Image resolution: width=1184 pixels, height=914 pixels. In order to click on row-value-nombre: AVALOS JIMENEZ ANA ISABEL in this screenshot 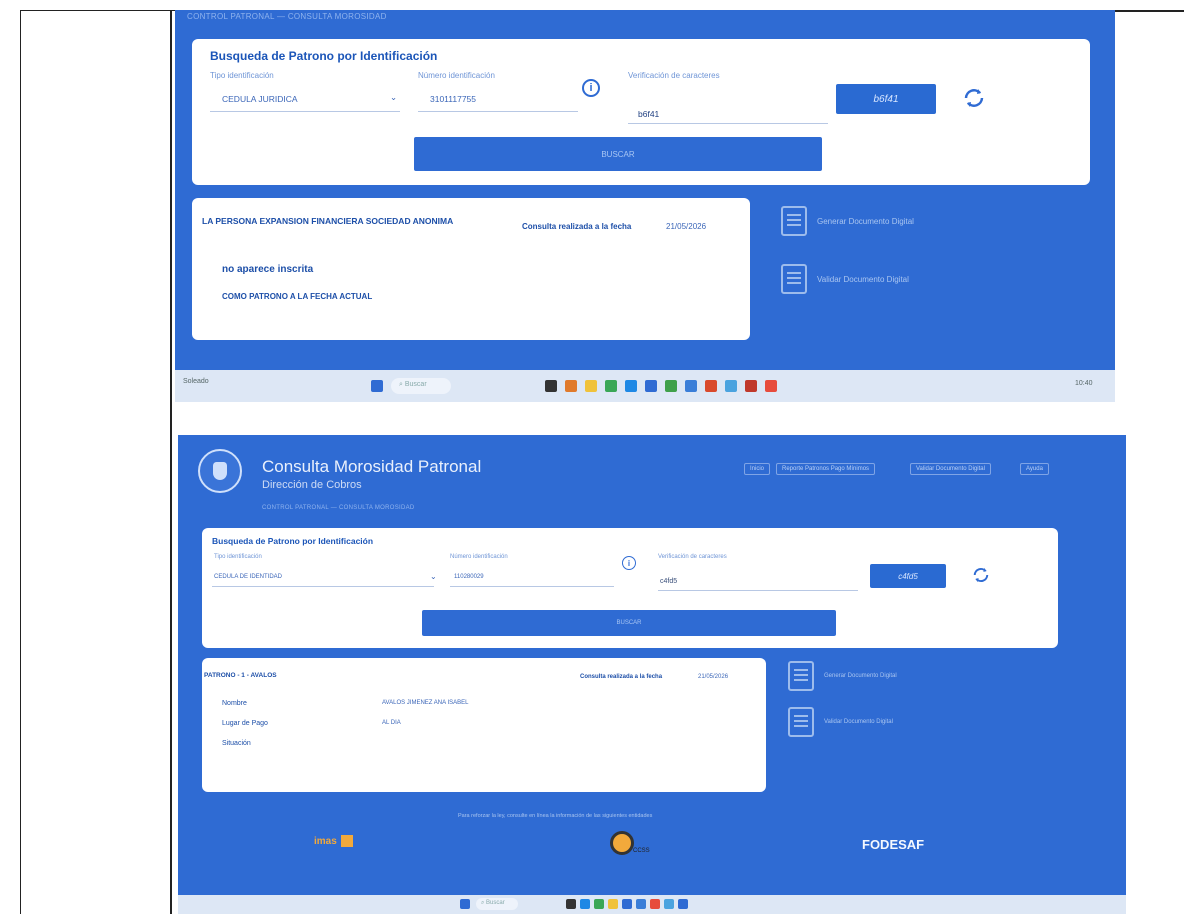, I will do `click(425, 703)`.